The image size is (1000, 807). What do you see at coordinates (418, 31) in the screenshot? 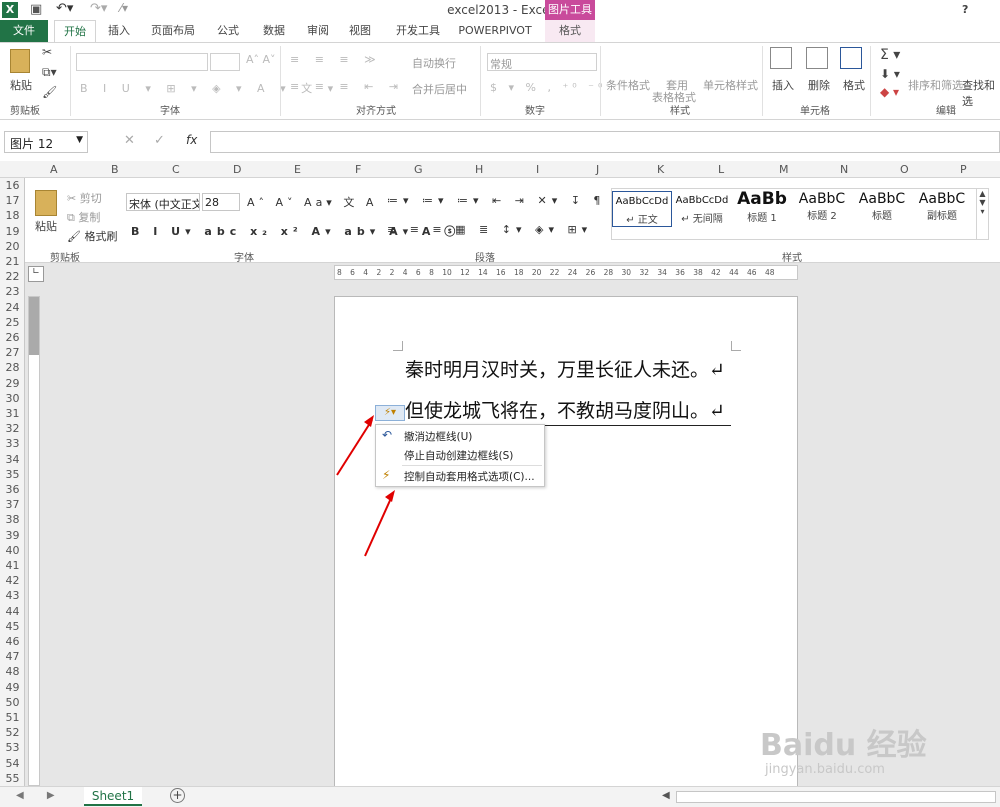
I see `tab-developer: 开发工具` at bounding box center [418, 31].